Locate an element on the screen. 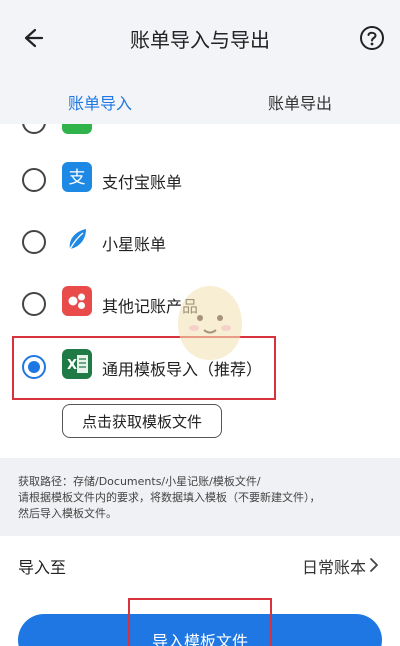 This screenshot has height=646, width=400. leaf-icon is located at coordinates (77, 239).